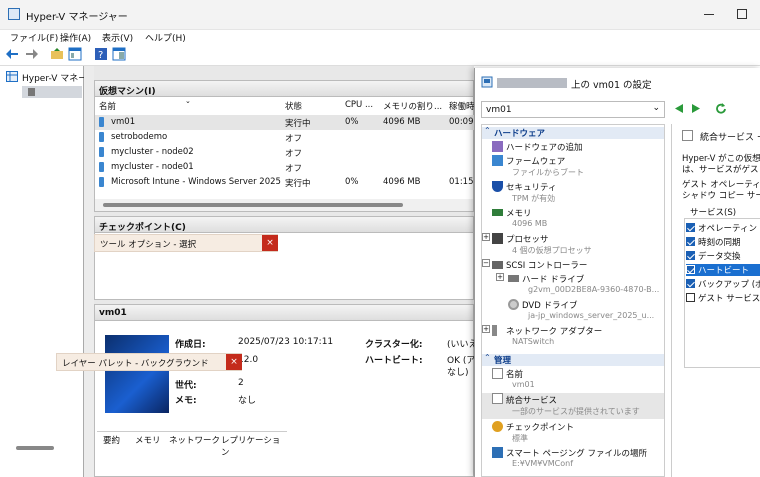  I want to click on vm-uptime: 01:15:, so click(463, 182).